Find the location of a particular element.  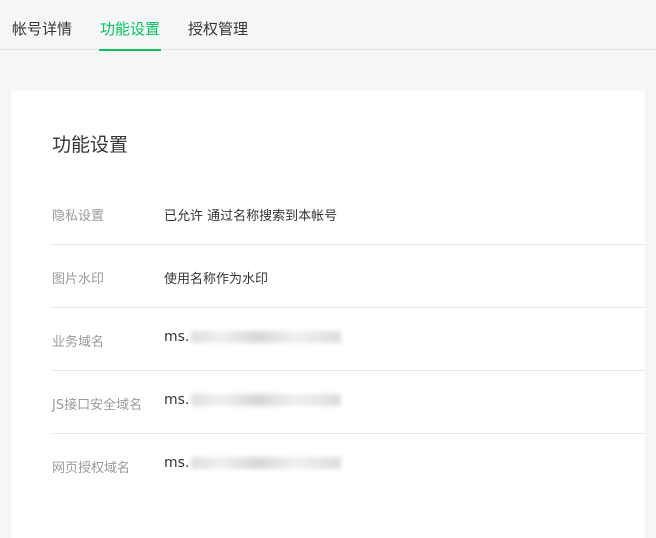

setting-label: 业务域名 is located at coordinates (78, 342).